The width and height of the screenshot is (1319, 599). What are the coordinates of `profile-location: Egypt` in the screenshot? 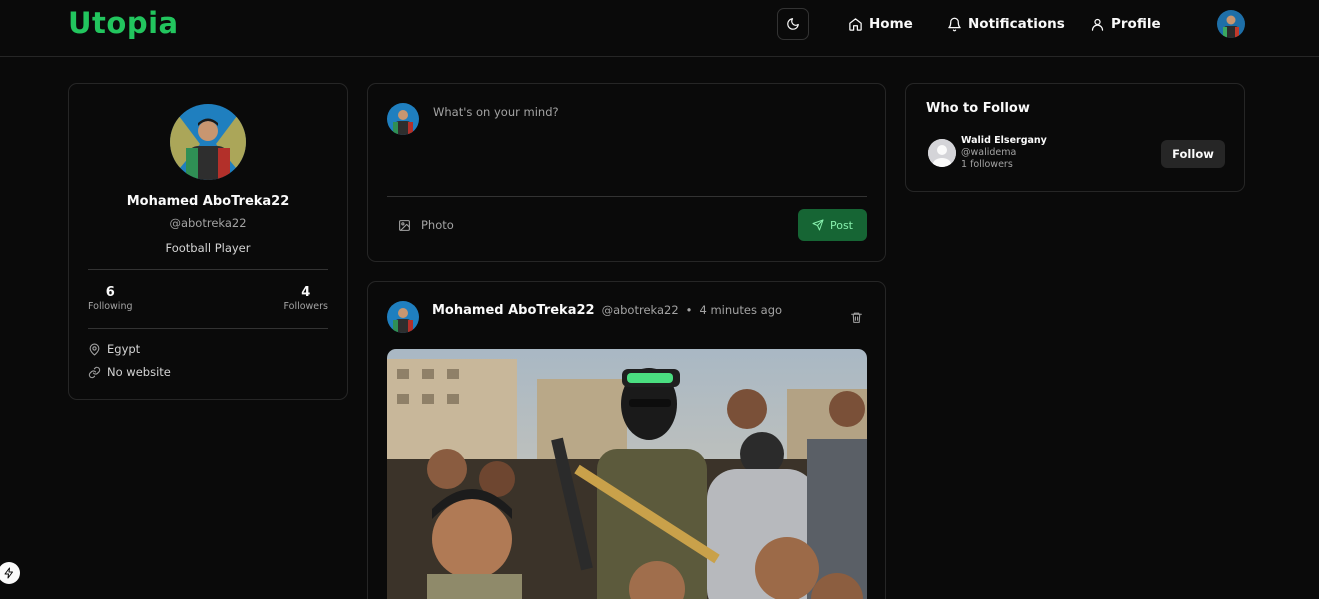 It's located at (114, 349).